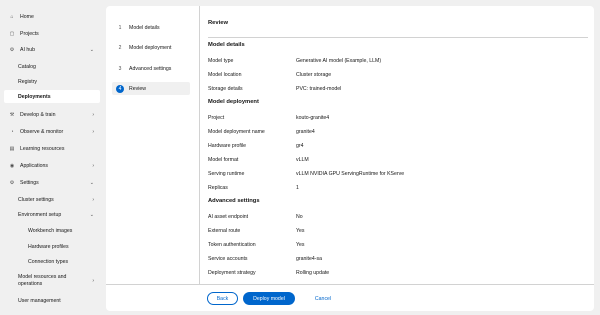  What do you see at coordinates (297, 188) in the screenshot?
I see `detail-value: 1` at bounding box center [297, 188].